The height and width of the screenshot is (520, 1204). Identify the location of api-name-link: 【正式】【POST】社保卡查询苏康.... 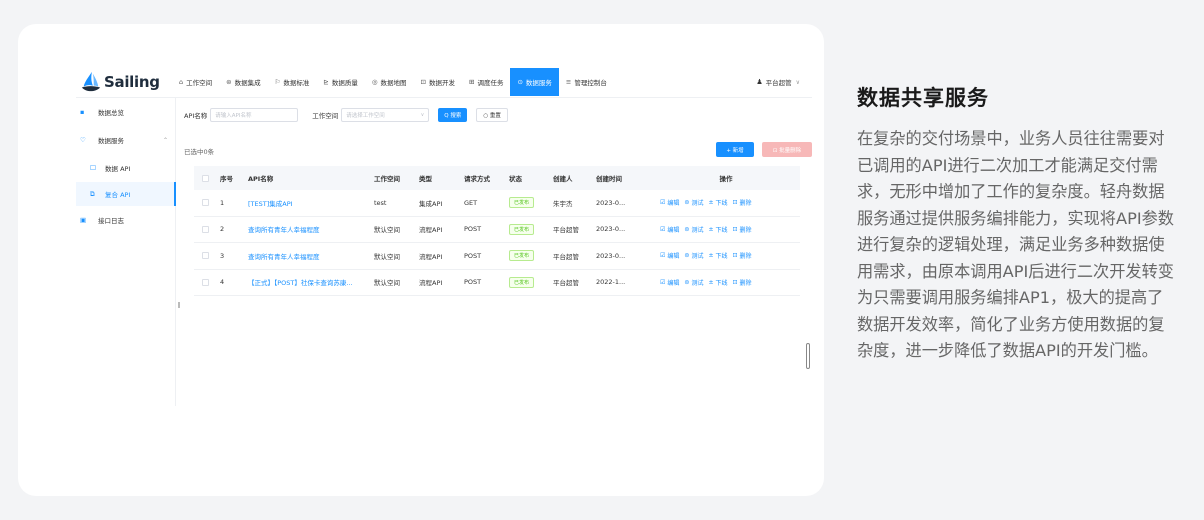
(310, 282).